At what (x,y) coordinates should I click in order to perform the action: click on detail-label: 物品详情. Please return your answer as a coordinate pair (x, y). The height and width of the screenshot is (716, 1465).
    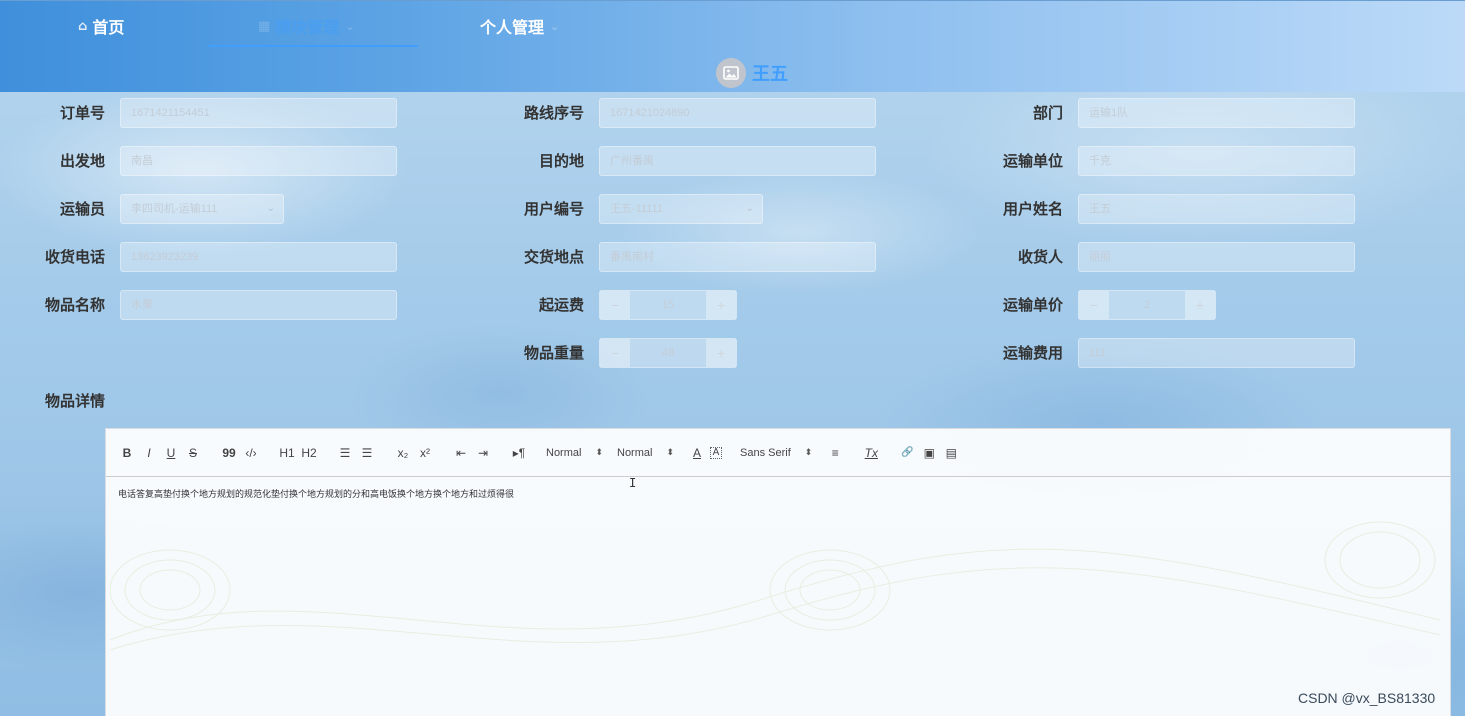
    Looking at the image, I should click on (74, 401).